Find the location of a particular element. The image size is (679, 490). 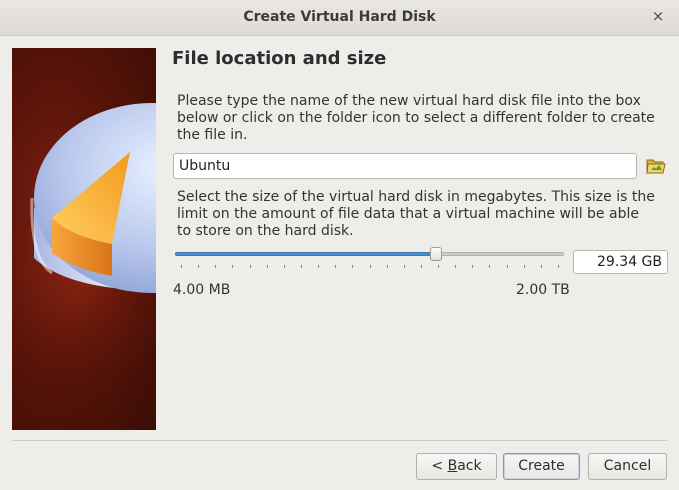

slider-fill is located at coordinates (305, 254).